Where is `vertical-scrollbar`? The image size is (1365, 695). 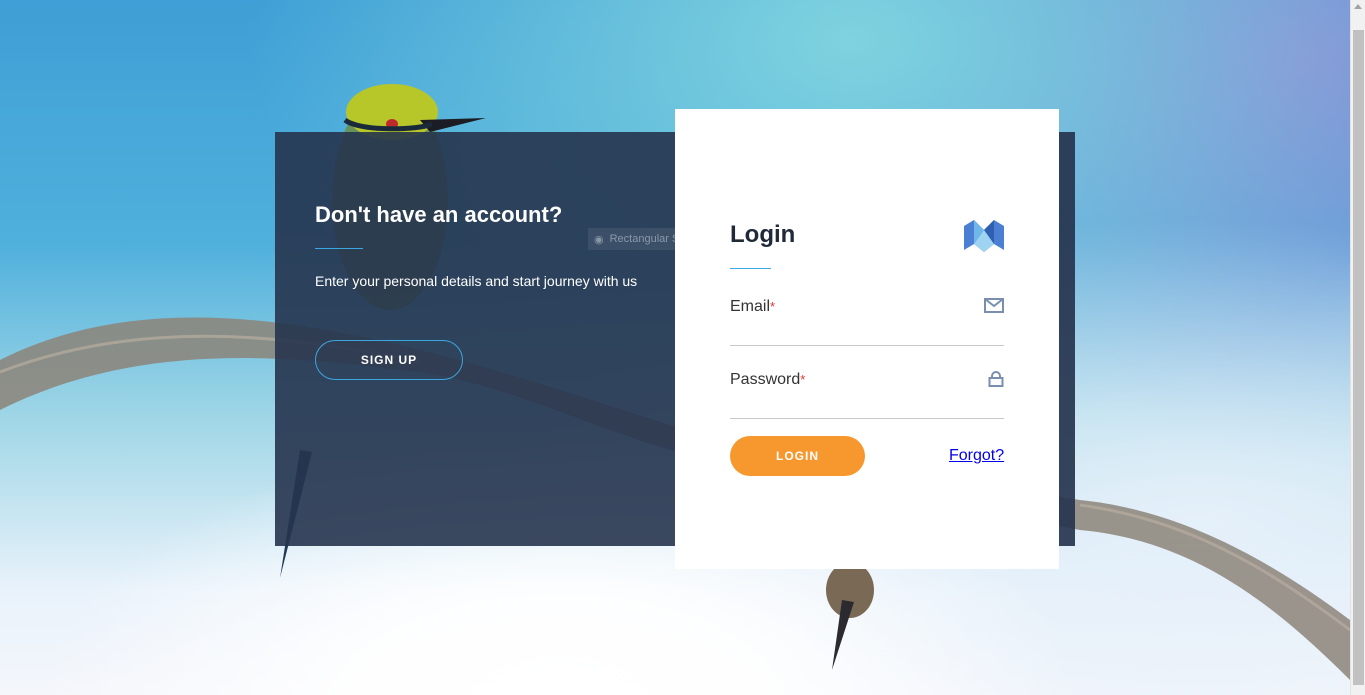 vertical-scrollbar is located at coordinates (1357, 347).